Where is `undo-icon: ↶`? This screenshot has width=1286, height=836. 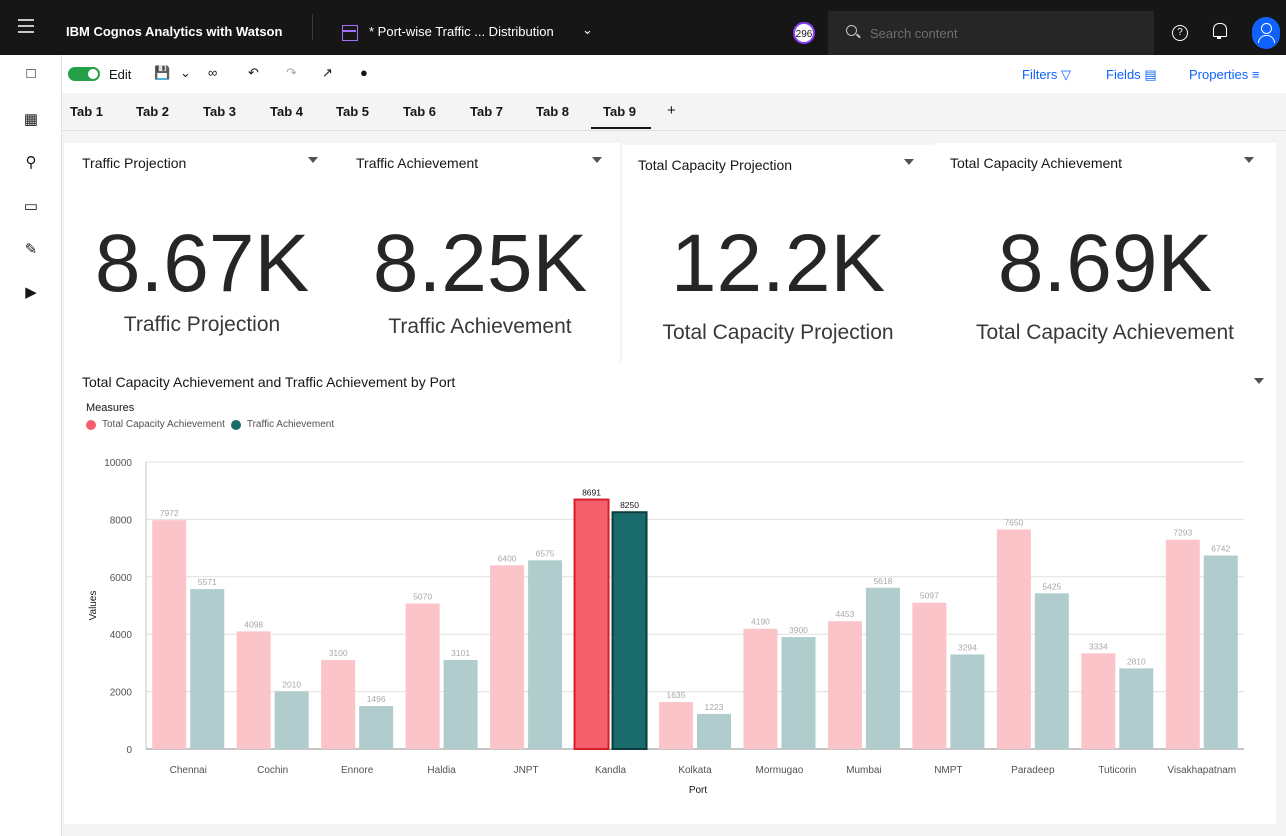 undo-icon: ↶ is located at coordinates (253, 73).